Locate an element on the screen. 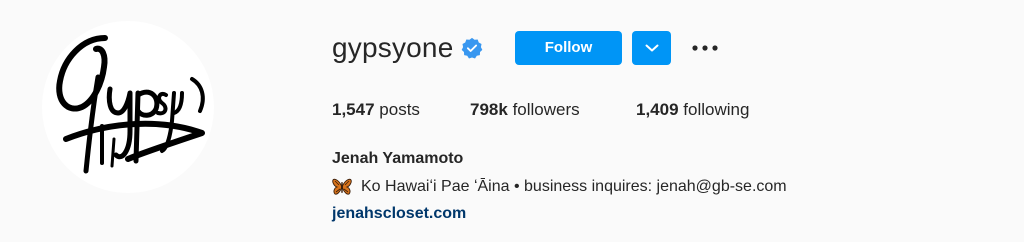 The width and height of the screenshot is (1024, 242). more-options-icon is located at coordinates (705, 48).